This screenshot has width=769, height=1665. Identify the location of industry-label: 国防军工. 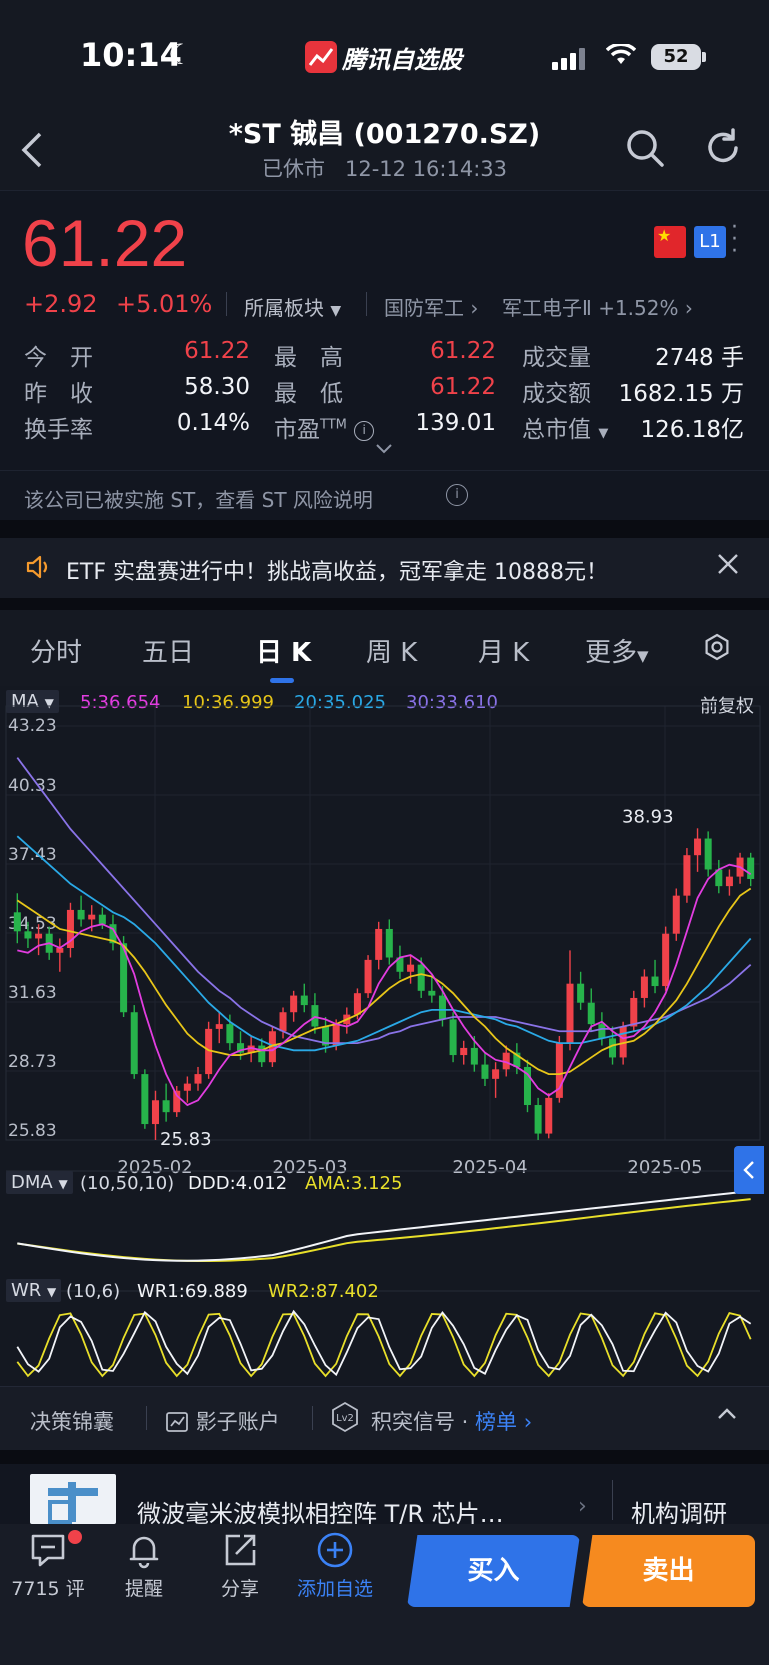
(424, 308).